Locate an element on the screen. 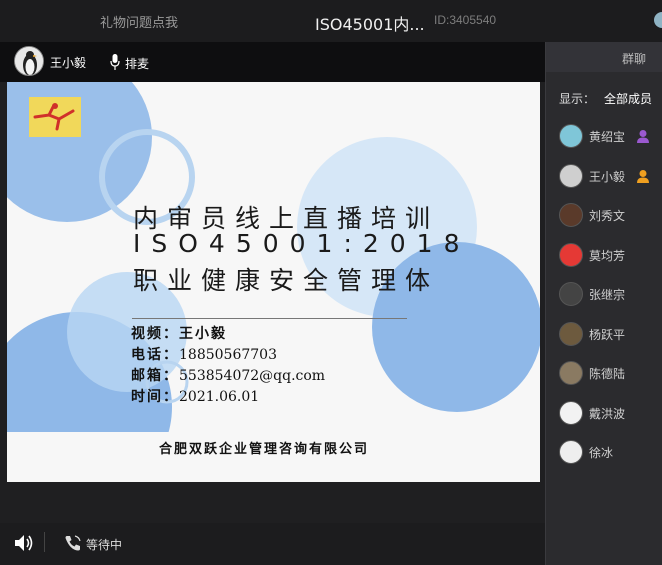  info-phone: 电话：18850567703 is located at coordinates (204, 354).